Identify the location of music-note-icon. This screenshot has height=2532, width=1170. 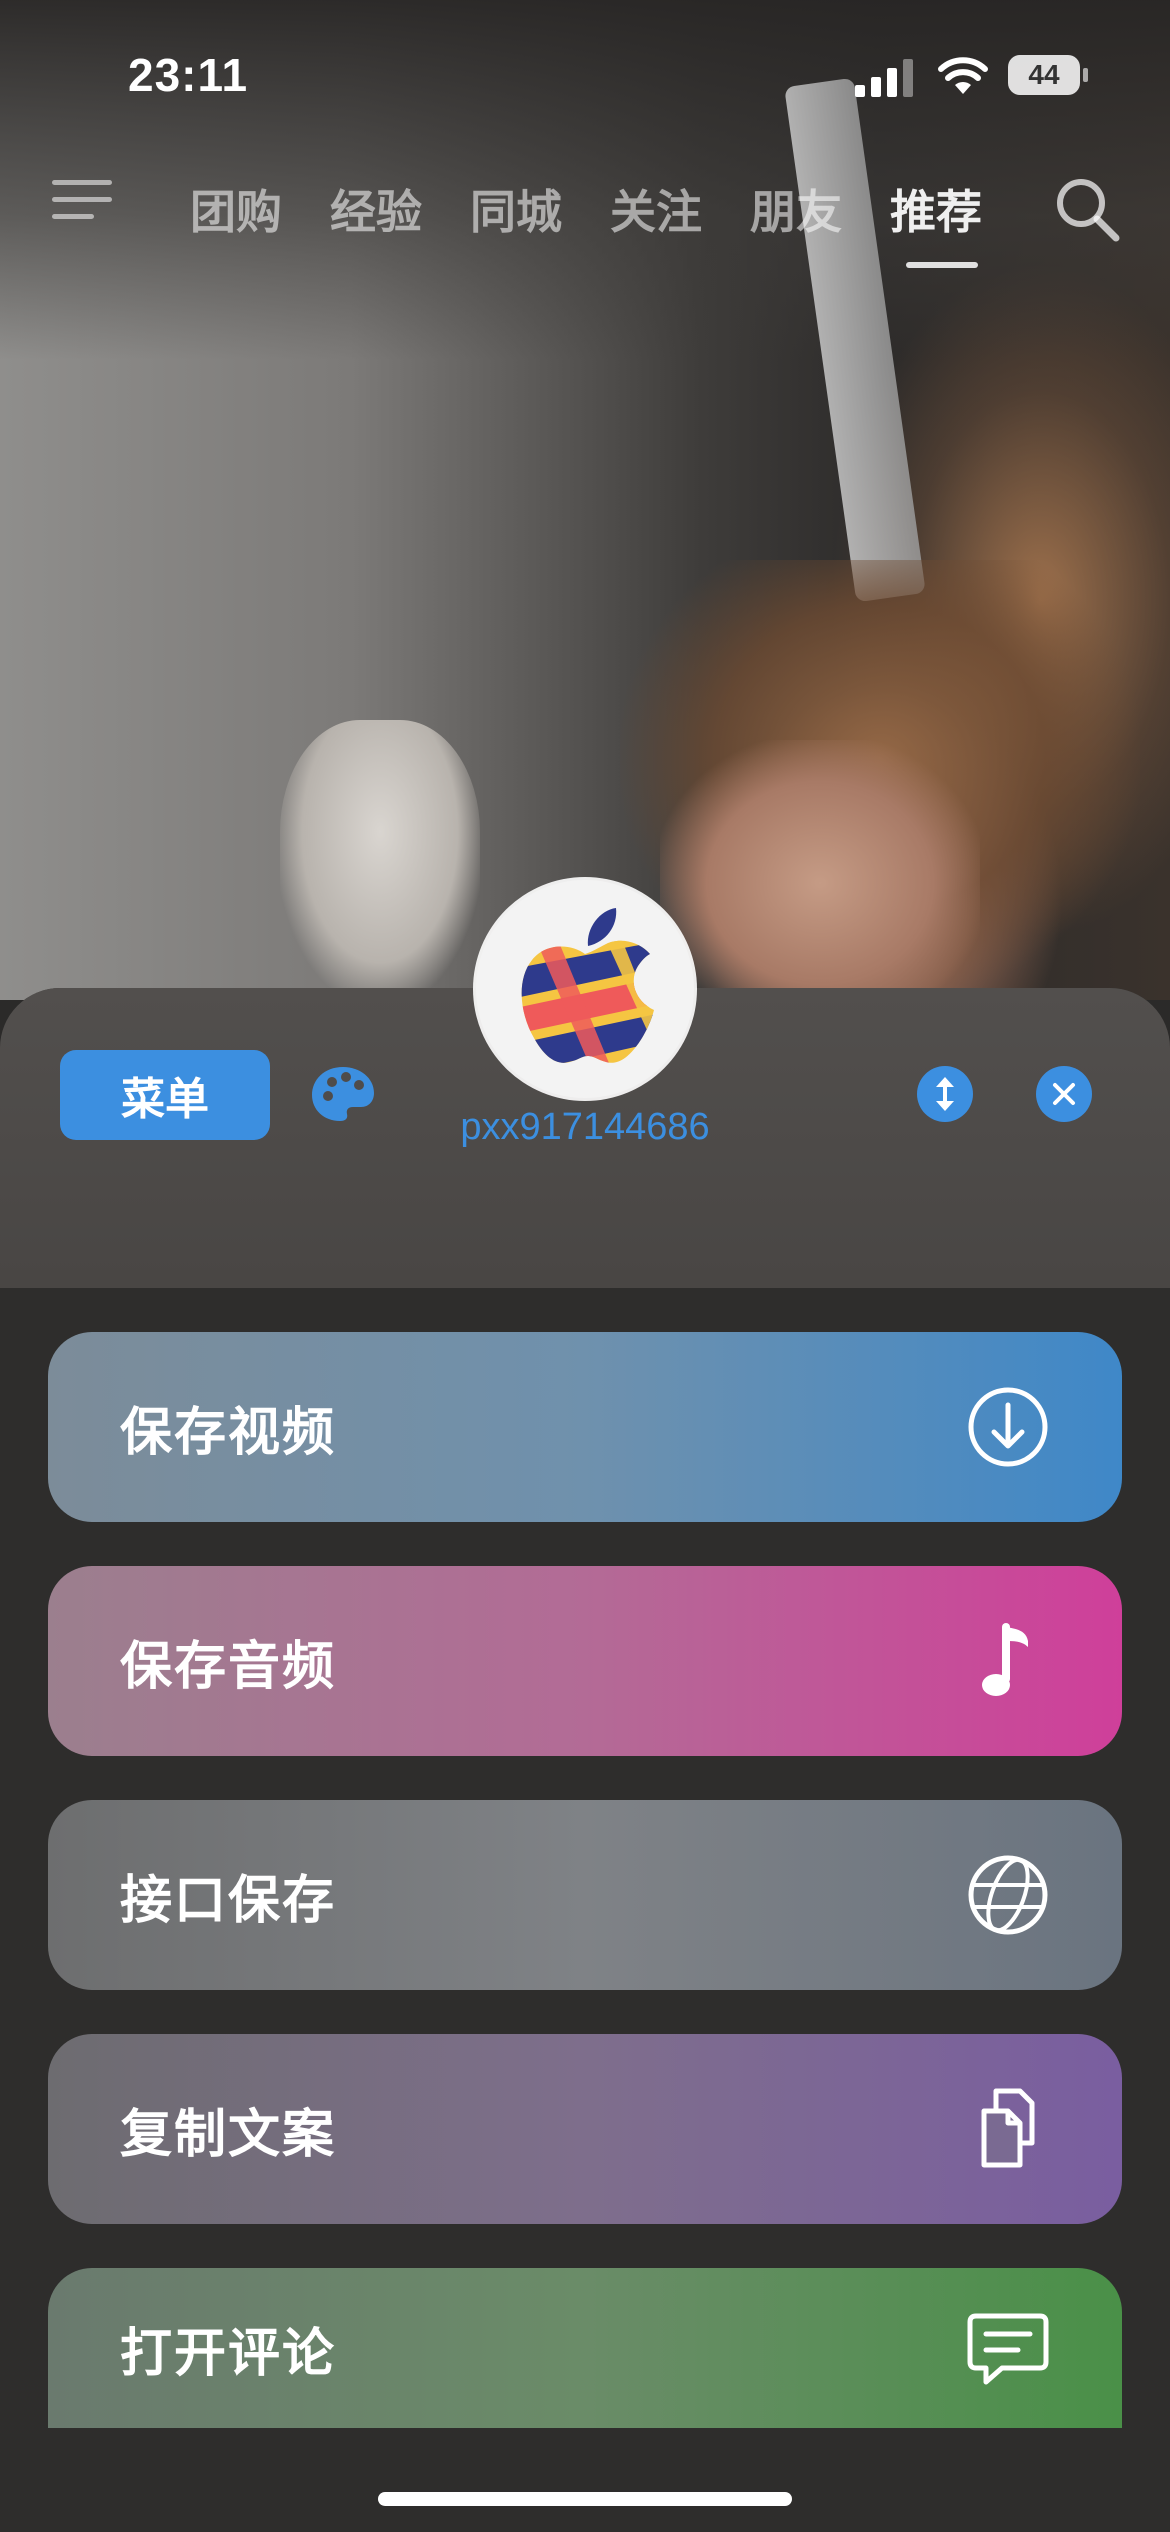
(1008, 1661).